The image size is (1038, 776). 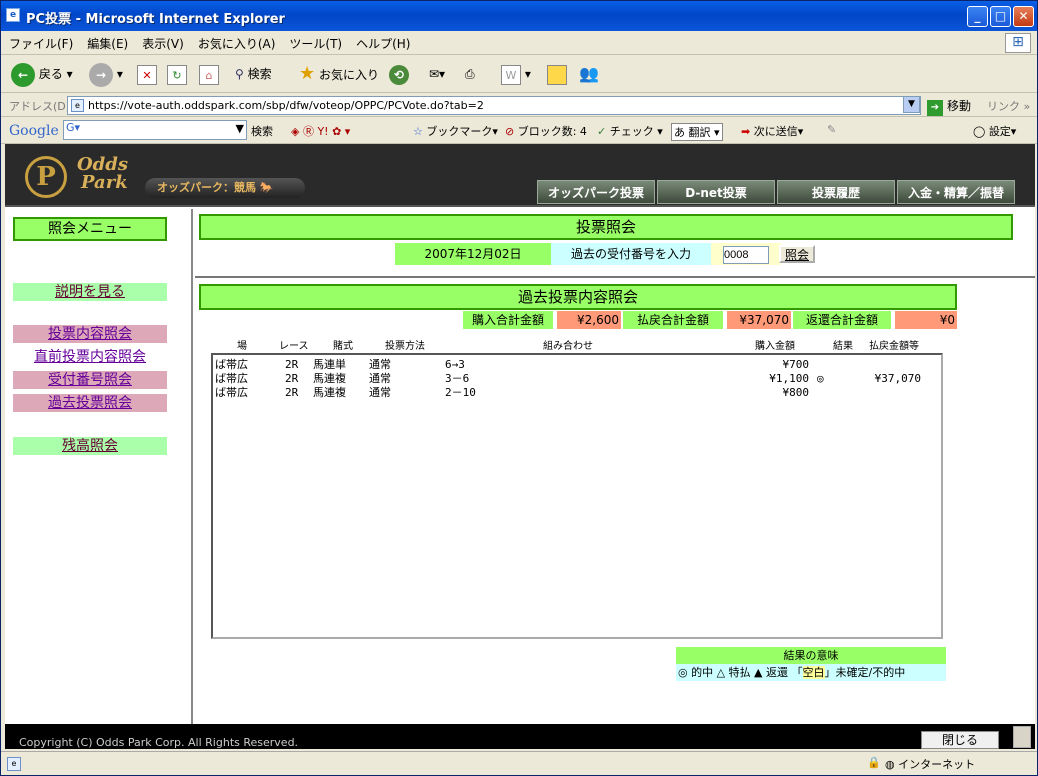 I want to click on inquiry-date: 2007年12月02日, so click(x=473, y=254).